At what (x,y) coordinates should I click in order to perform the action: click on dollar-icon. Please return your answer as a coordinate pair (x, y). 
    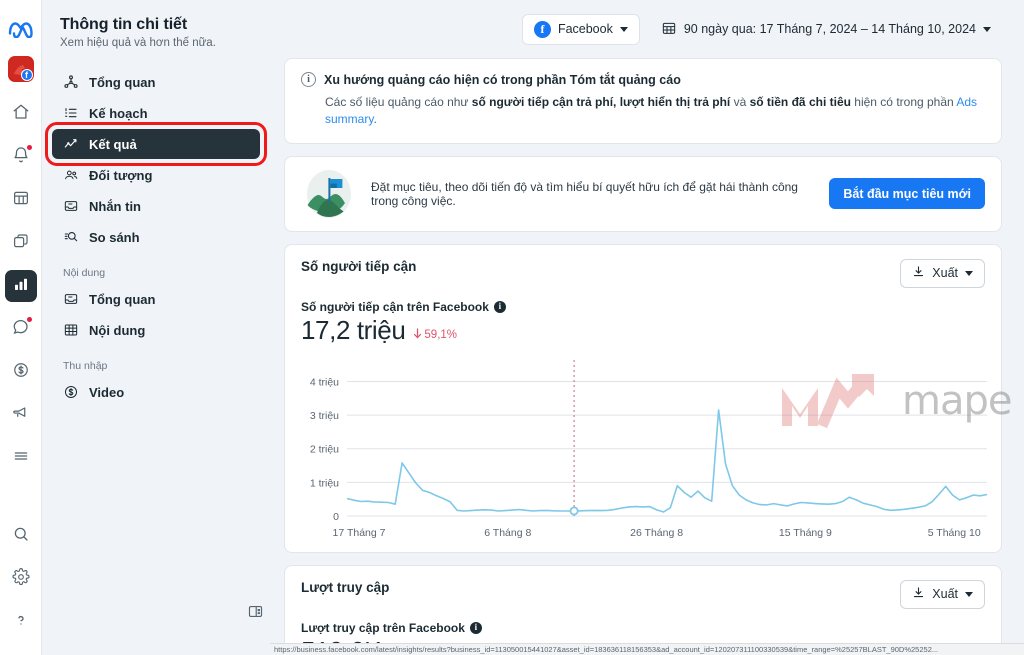
    Looking at the image, I should click on (21, 372).